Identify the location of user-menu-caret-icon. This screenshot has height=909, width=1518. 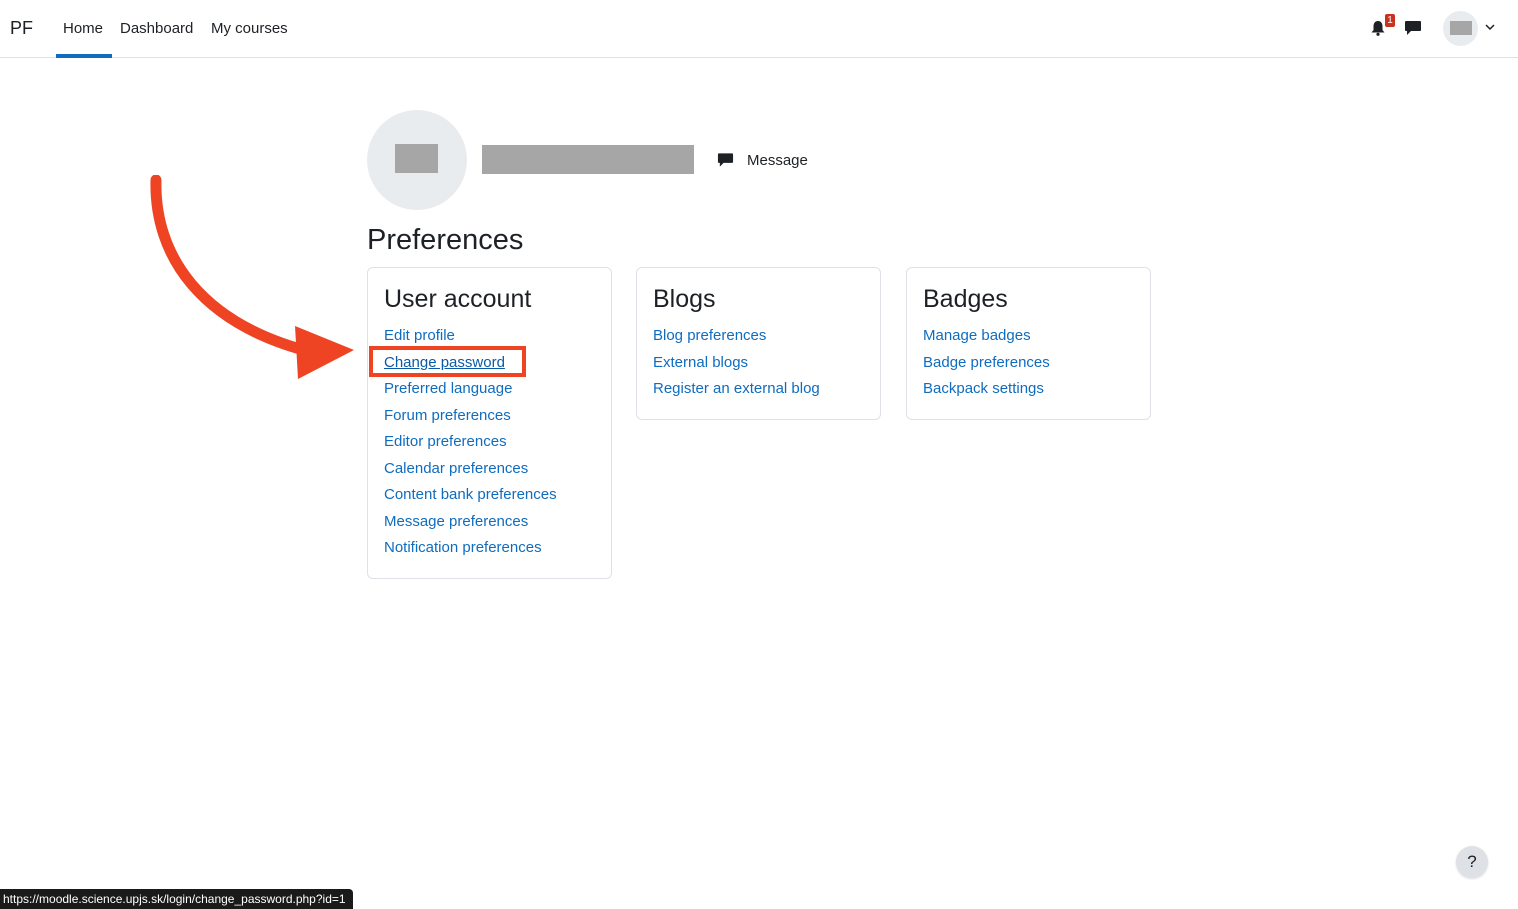
(1490, 27).